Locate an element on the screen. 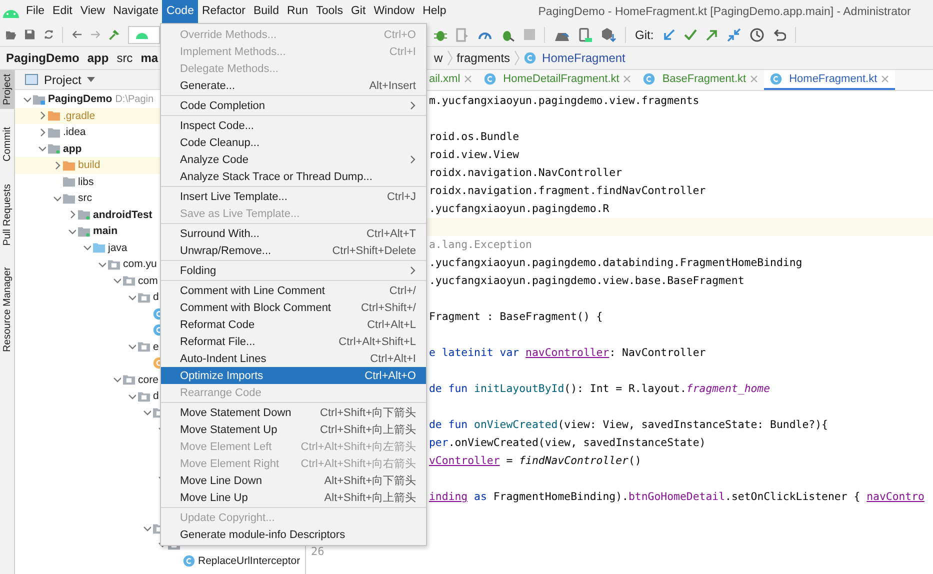 This screenshot has width=933, height=574. code-line: e lateinit var navController: NavController is located at coordinates (567, 353).